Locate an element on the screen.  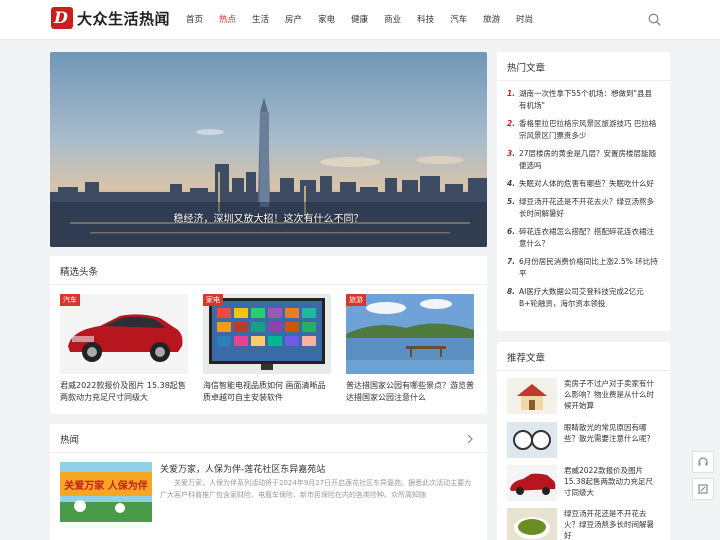
main-nav: 首页 热点 生活 房产 家电 健康 商业 科技 汽车 旅游 时尚 is located at coordinates (367, 20).